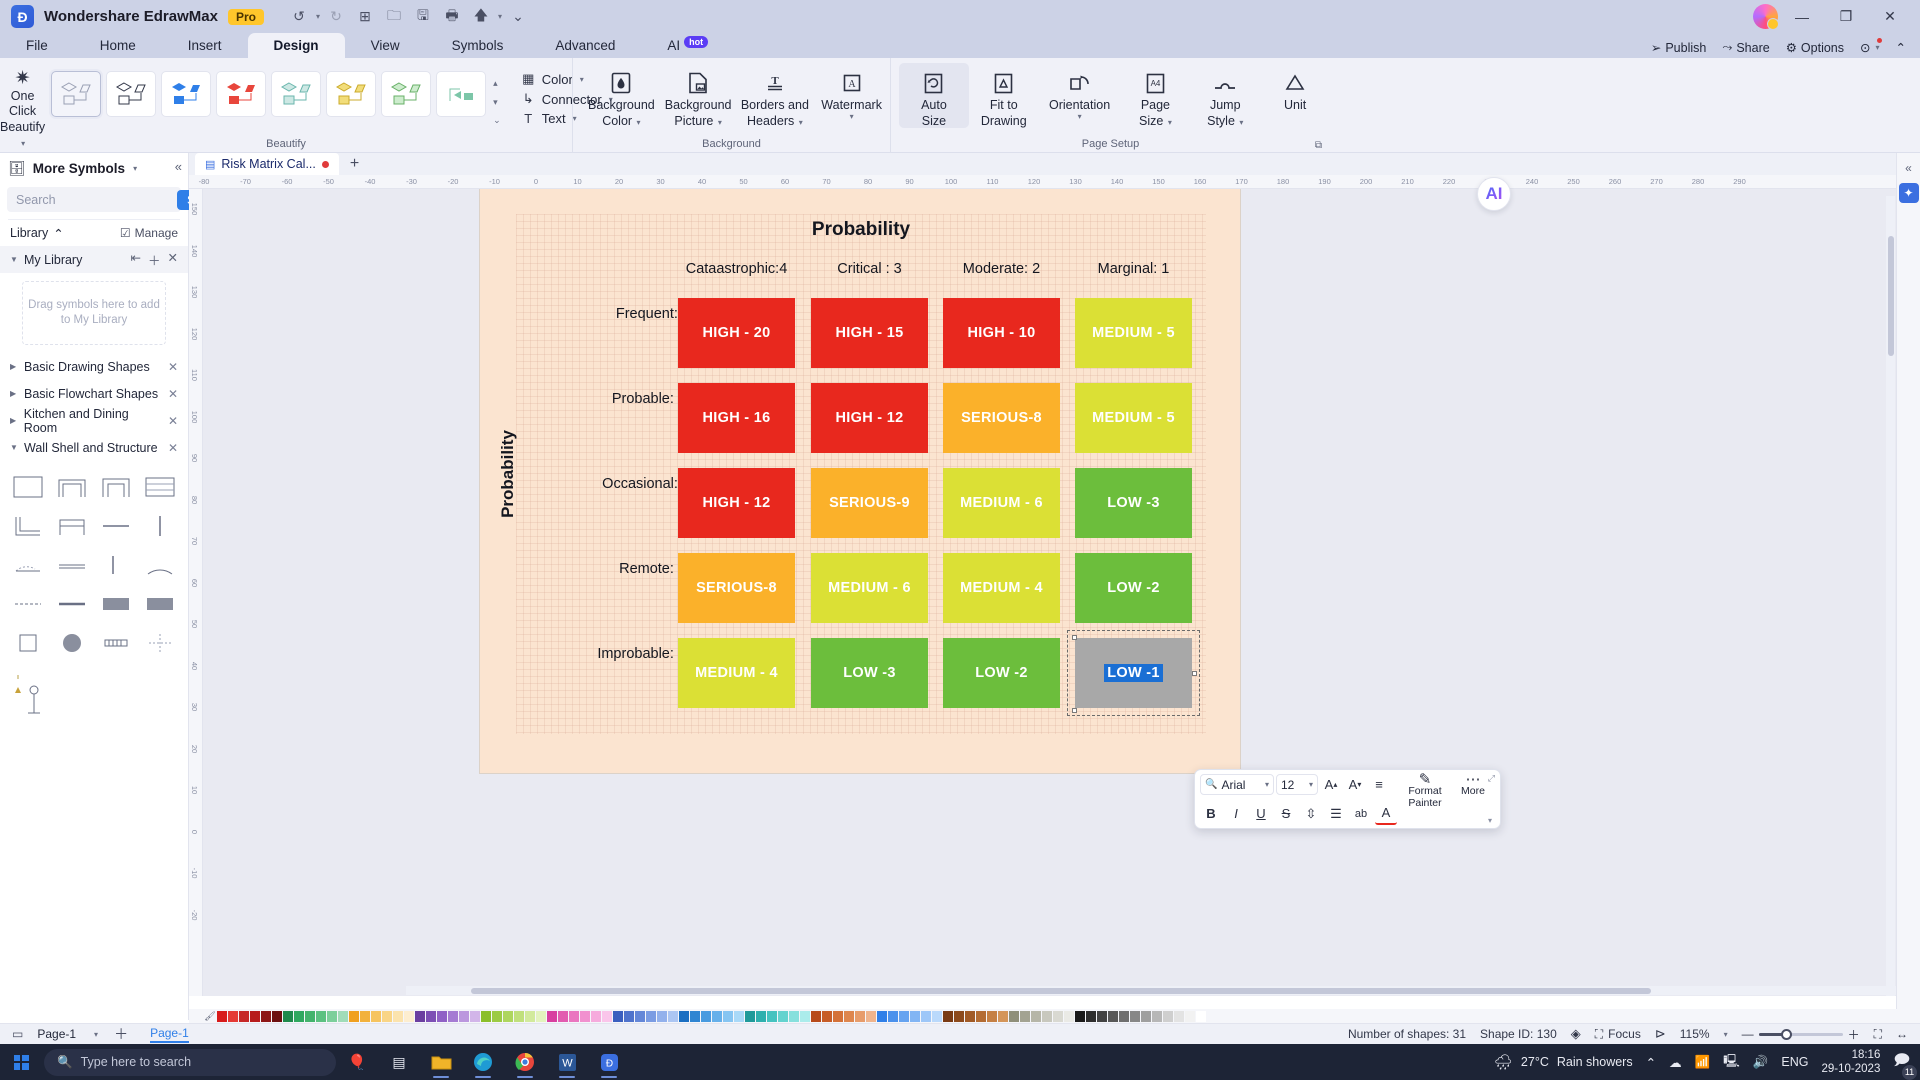 This screenshot has height=1080, width=1920. What do you see at coordinates (851, 92) in the screenshot?
I see `watermark-button: A Watermark ▾` at bounding box center [851, 92].